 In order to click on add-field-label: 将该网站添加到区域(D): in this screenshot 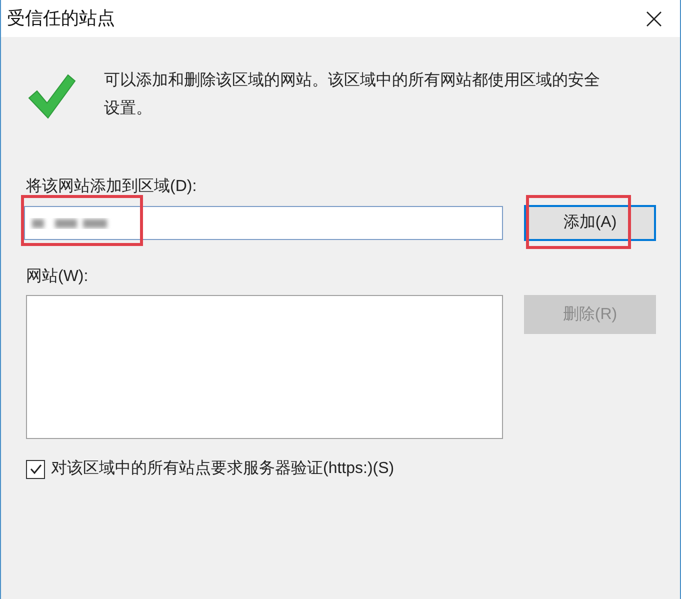, I will do `click(112, 186)`.